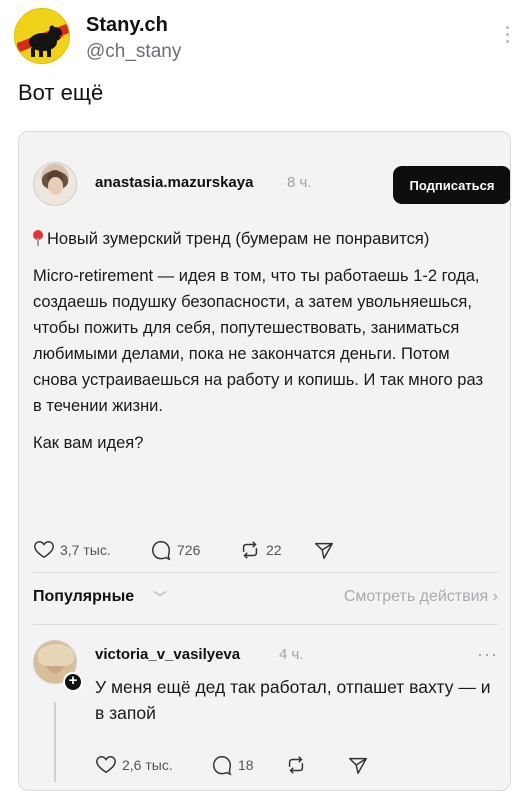 The image size is (527, 800). I want to click on thread-username: anastasia.mazurskaya, so click(174, 182).